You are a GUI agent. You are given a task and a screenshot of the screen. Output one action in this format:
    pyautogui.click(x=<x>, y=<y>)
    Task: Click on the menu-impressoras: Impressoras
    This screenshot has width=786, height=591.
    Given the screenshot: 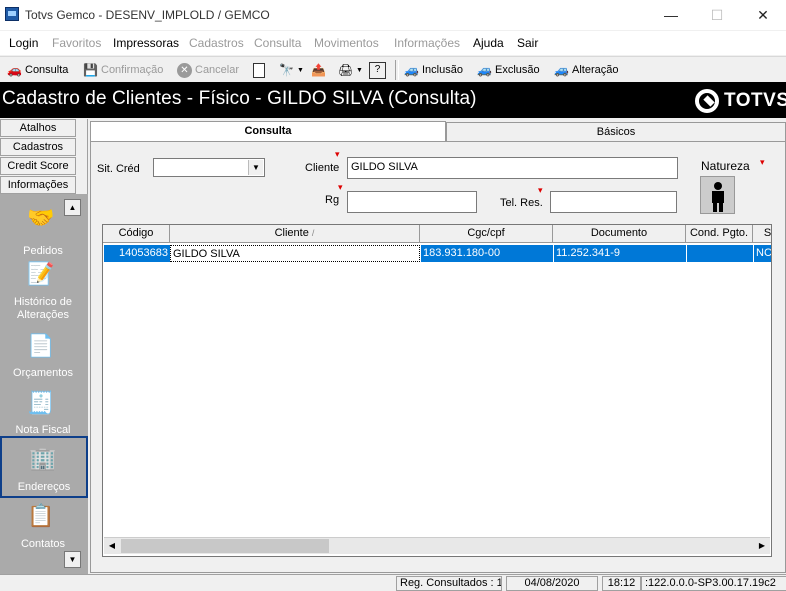 What is the action you would take?
    pyautogui.click(x=146, y=43)
    